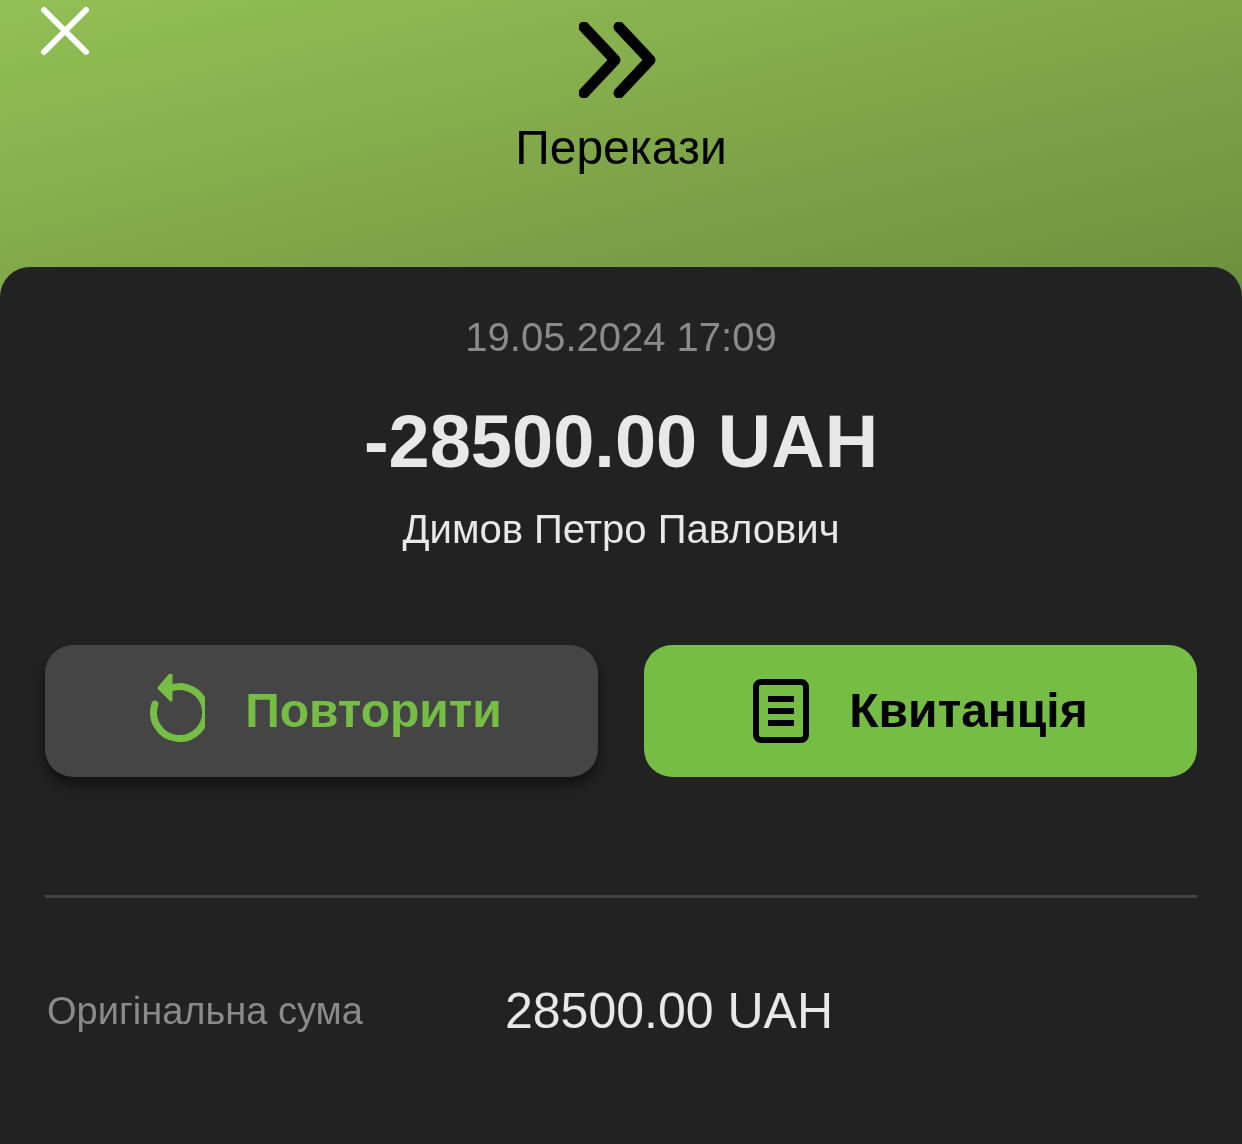 The height and width of the screenshot is (1144, 1242). Describe the element at coordinates (321, 711) in the screenshot. I see `repeat-button: Повторити` at that location.